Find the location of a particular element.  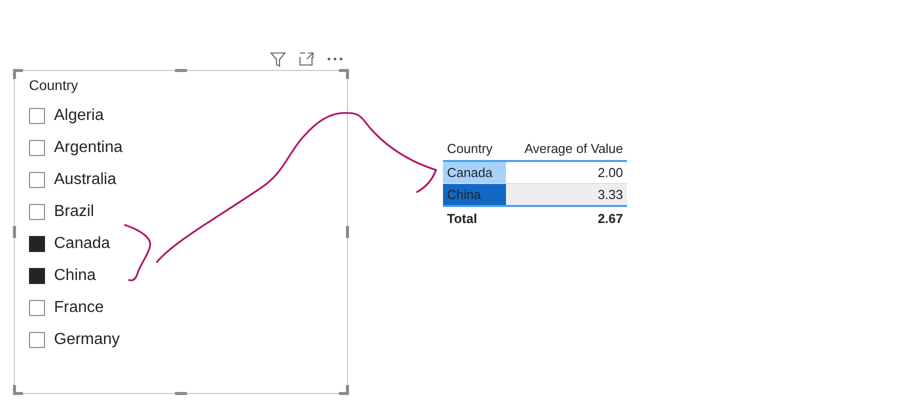

slicer-title: Country is located at coordinates (54, 85).